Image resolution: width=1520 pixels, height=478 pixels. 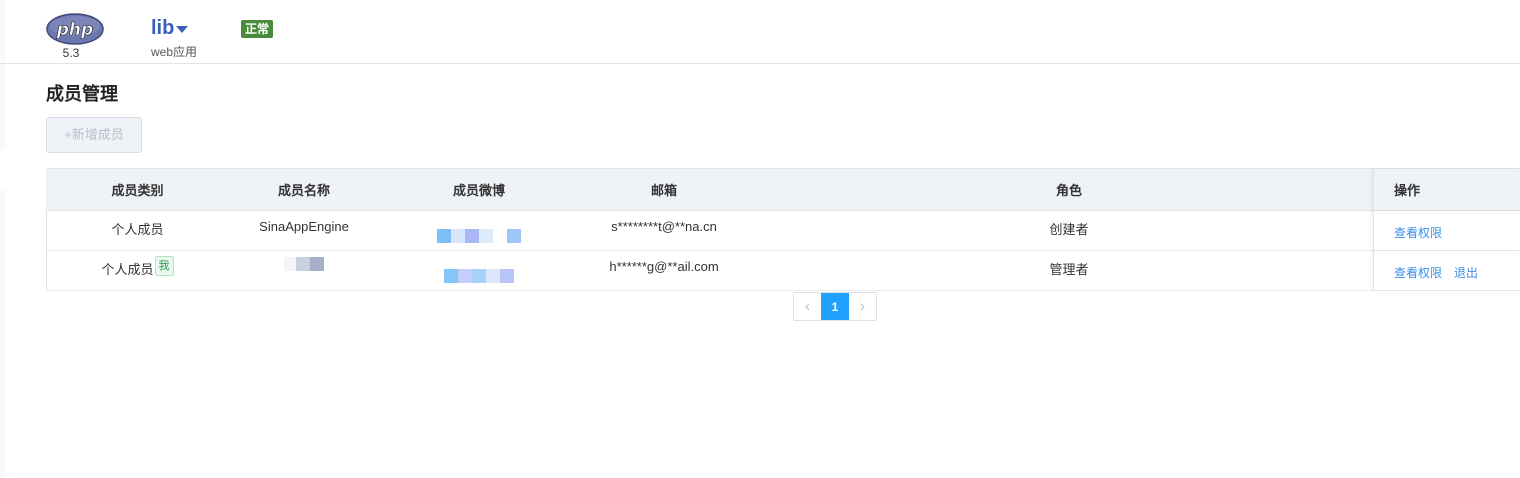 What do you see at coordinates (862, 306) in the screenshot?
I see `chevron-right-icon: ›` at bounding box center [862, 306].